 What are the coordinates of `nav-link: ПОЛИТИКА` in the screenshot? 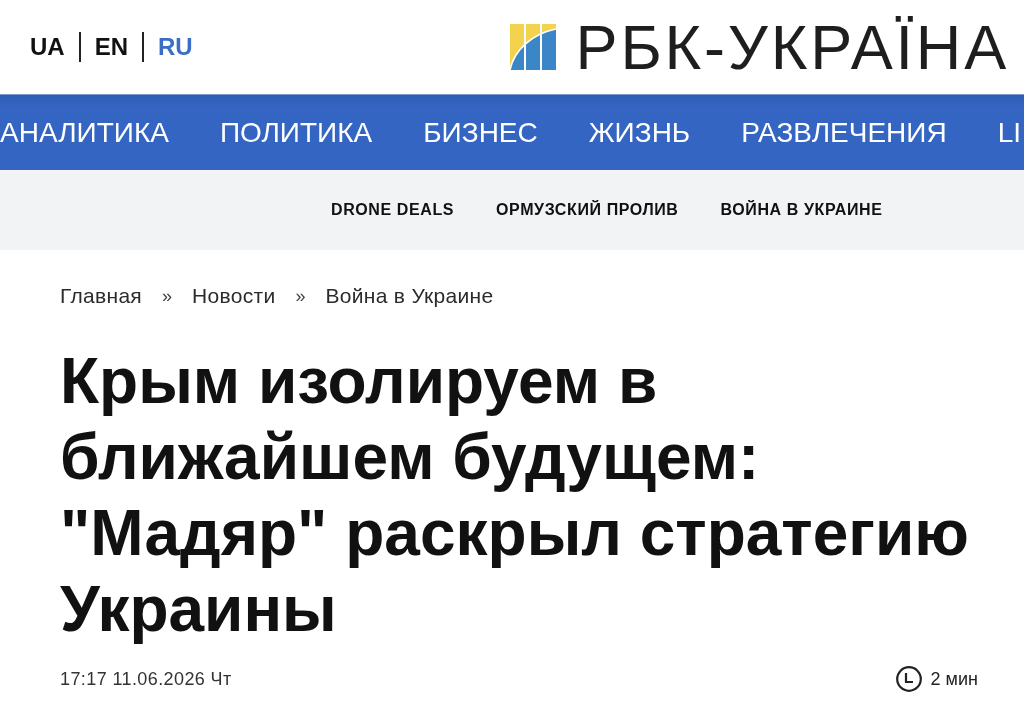 It's located at (296, 132).